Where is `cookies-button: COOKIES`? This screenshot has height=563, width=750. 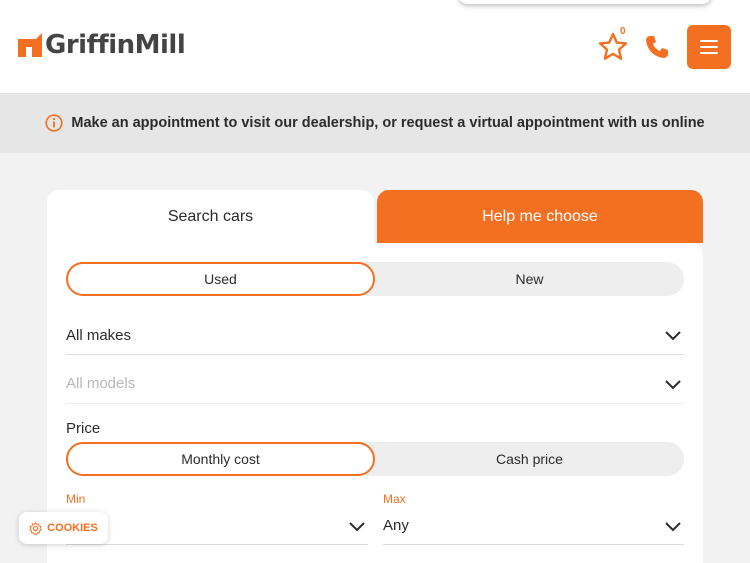 cookies-button: COOKIES is located at coordinates (63, 528).